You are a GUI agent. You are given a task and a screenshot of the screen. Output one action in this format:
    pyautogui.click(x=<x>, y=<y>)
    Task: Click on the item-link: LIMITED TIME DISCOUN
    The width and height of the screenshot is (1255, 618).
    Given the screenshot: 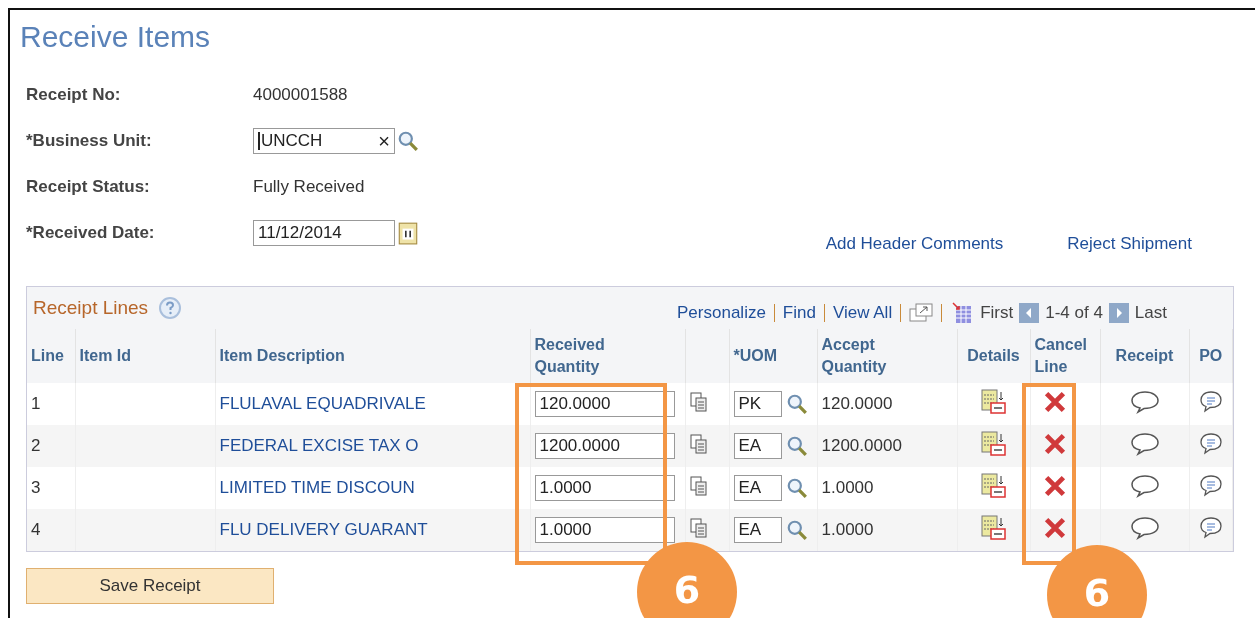 What is the action you would take?
    pyautogui.click(x=317, y=487)
    